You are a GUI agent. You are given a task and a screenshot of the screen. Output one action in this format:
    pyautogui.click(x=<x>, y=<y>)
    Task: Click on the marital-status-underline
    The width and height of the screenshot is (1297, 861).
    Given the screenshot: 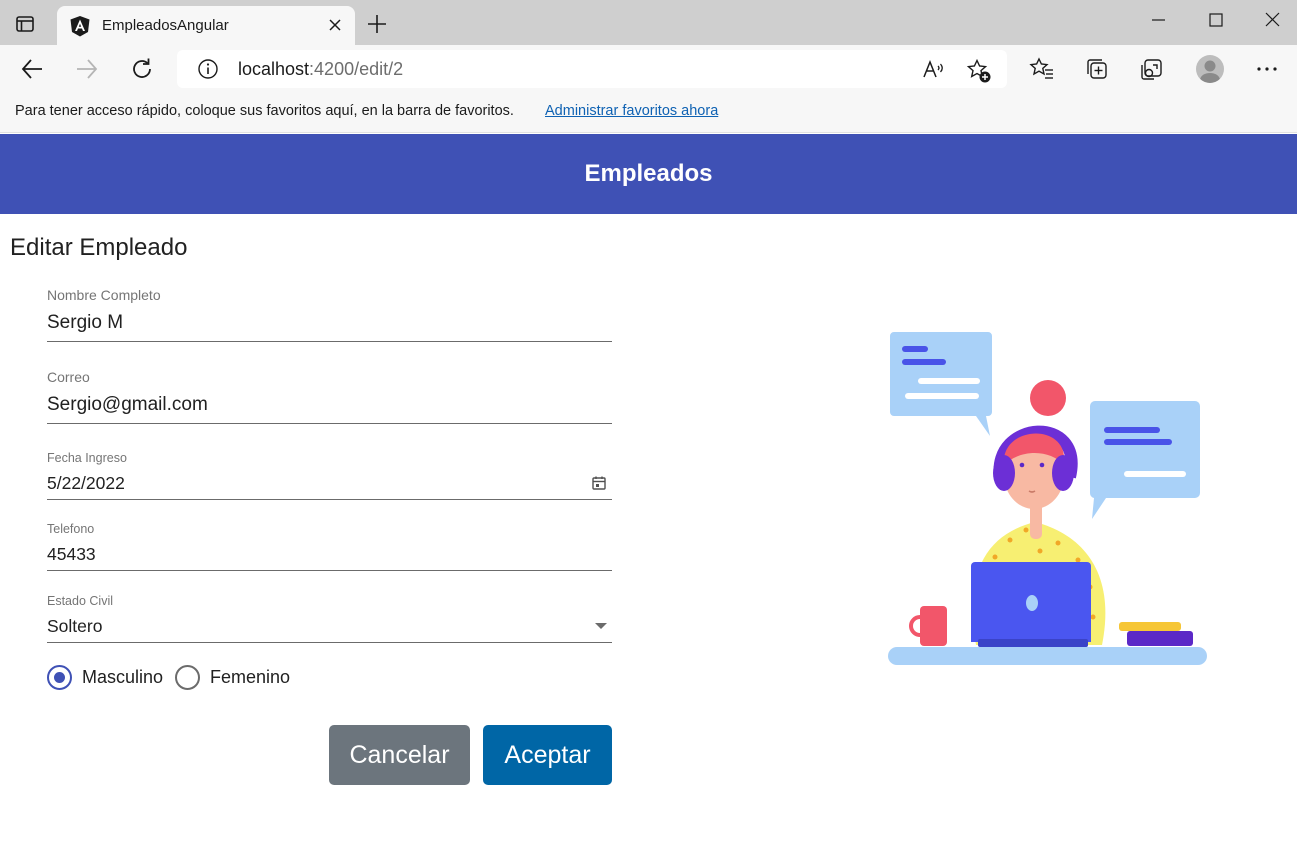 What is the action you would take?
    pyautogui.click(x=329, y=642)
    